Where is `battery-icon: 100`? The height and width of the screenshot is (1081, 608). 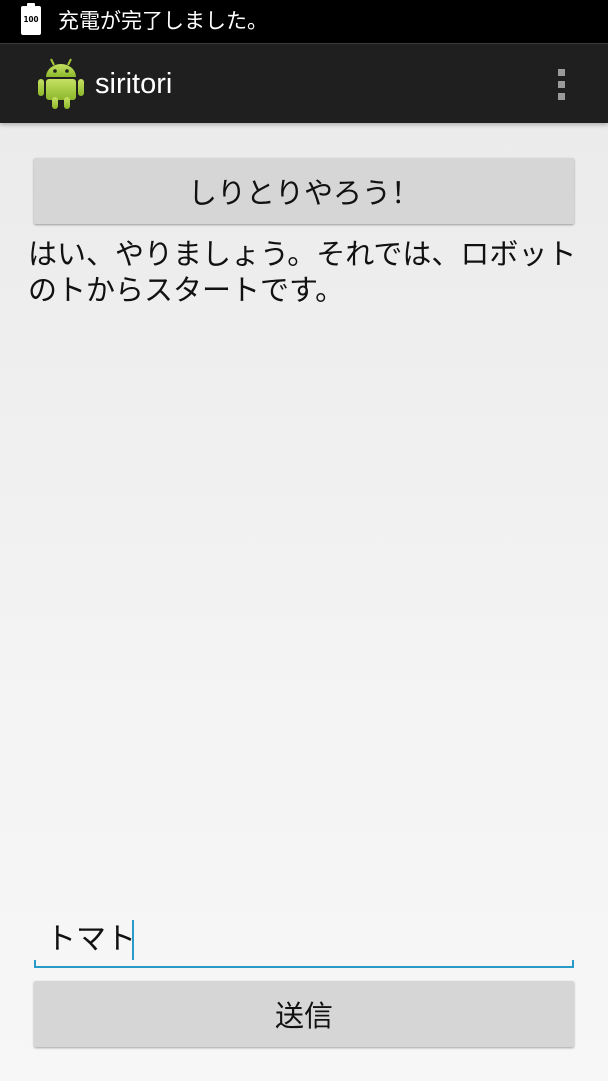 battery-icon: 100 is located at coordinates (31, 19).